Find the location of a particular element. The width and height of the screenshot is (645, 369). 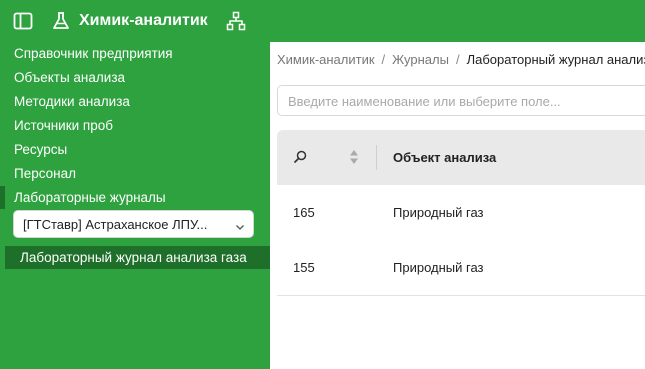

search-input is located at coordinates (463, 101).